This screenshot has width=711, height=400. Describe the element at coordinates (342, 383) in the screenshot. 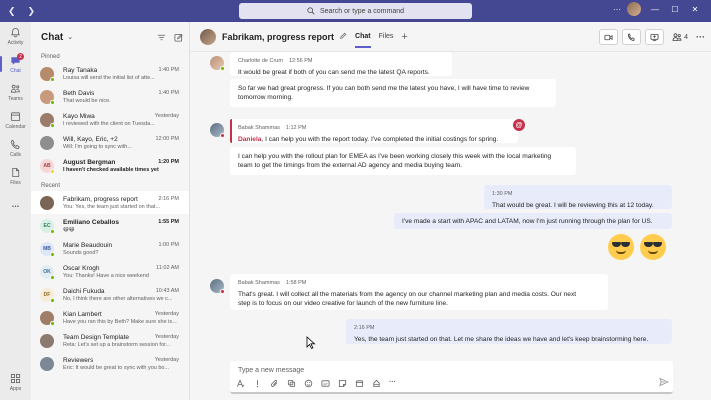

I see `sticker-icon` at that location.